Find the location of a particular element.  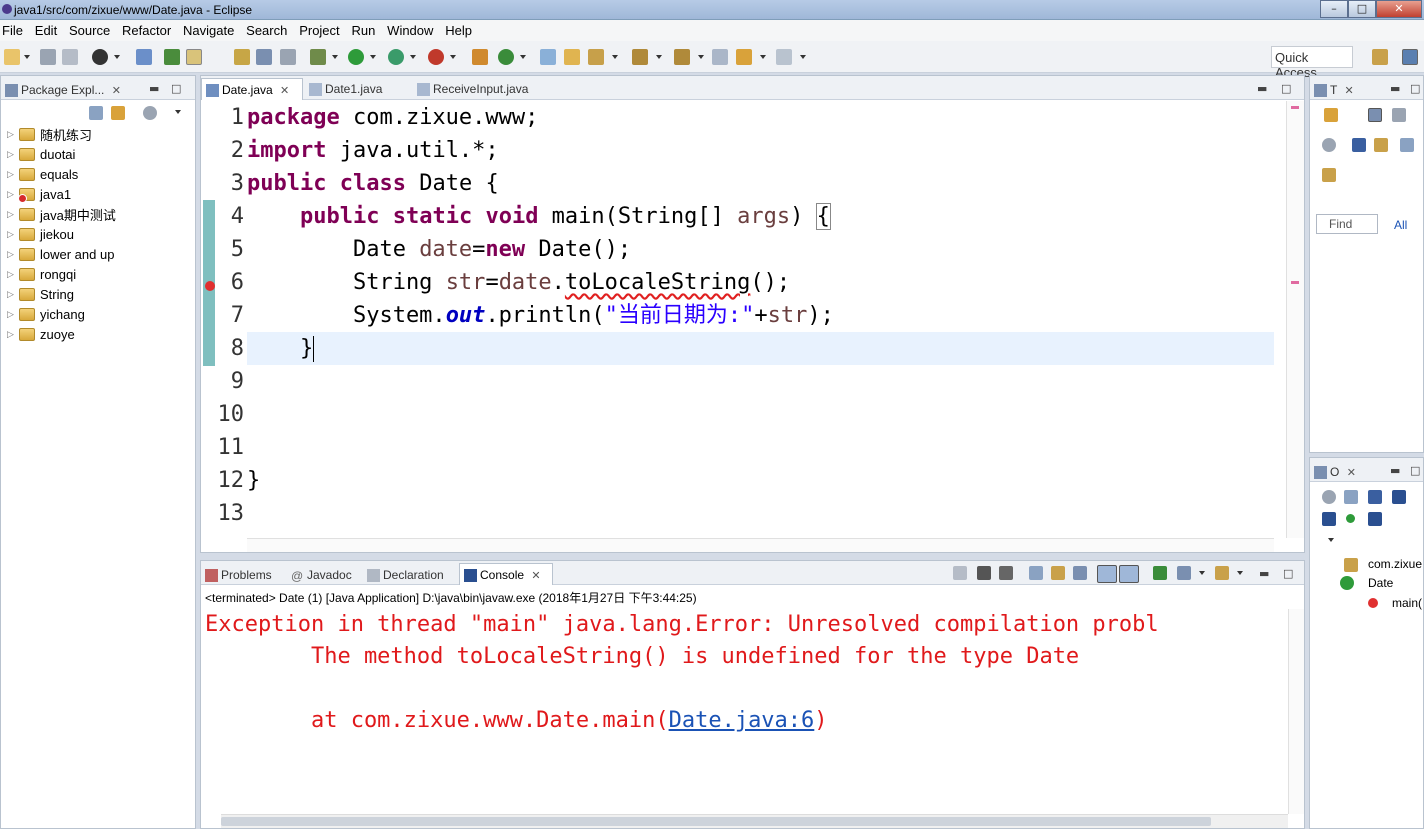

display-console-dropdown-icon is located at coordinates (1202, 573).